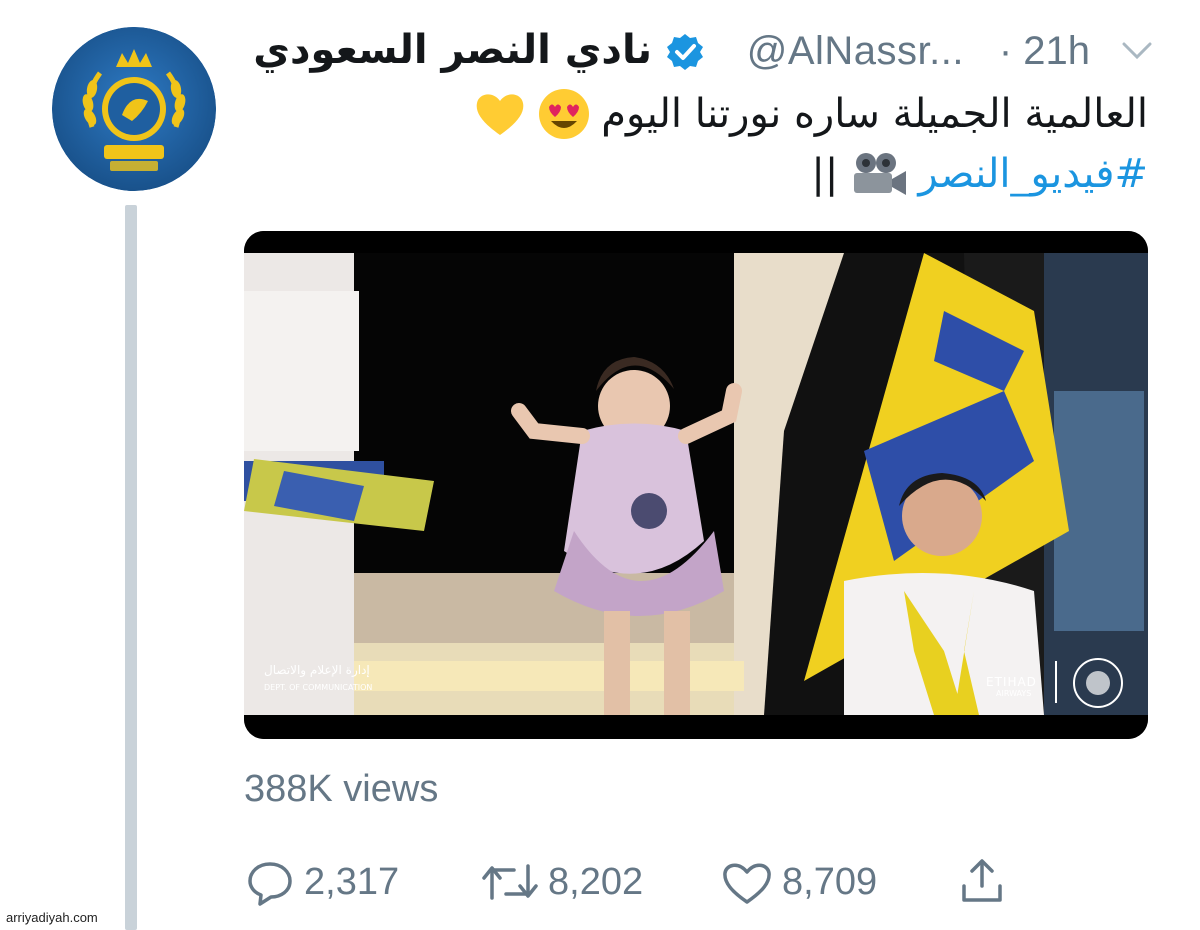  I want to click on tweet-time: · 21h, so click(1044, 51).